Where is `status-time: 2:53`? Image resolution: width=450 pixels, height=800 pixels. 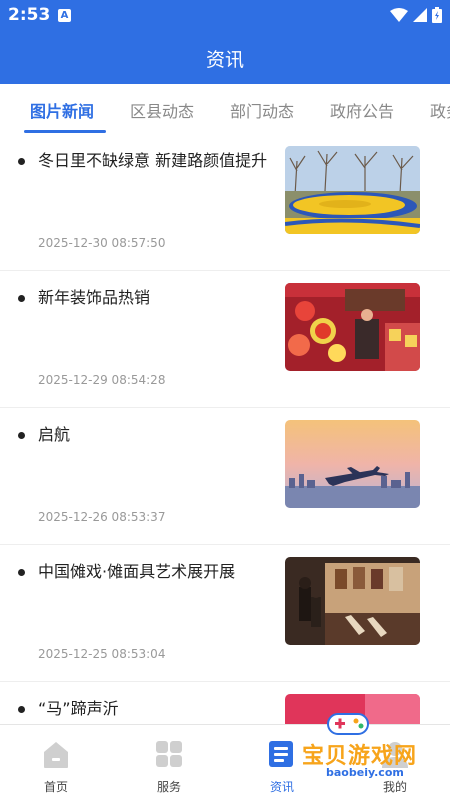
status-time: 2:53 is located at coordinates (29, 15).